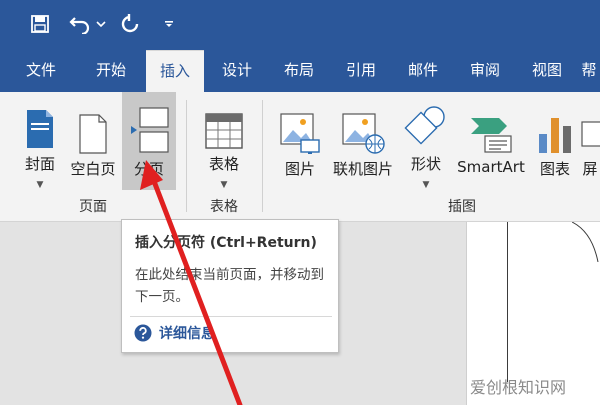 The width and height of the screenshot is (600, 405). I want to click on picture-icon, so click(300, 126).